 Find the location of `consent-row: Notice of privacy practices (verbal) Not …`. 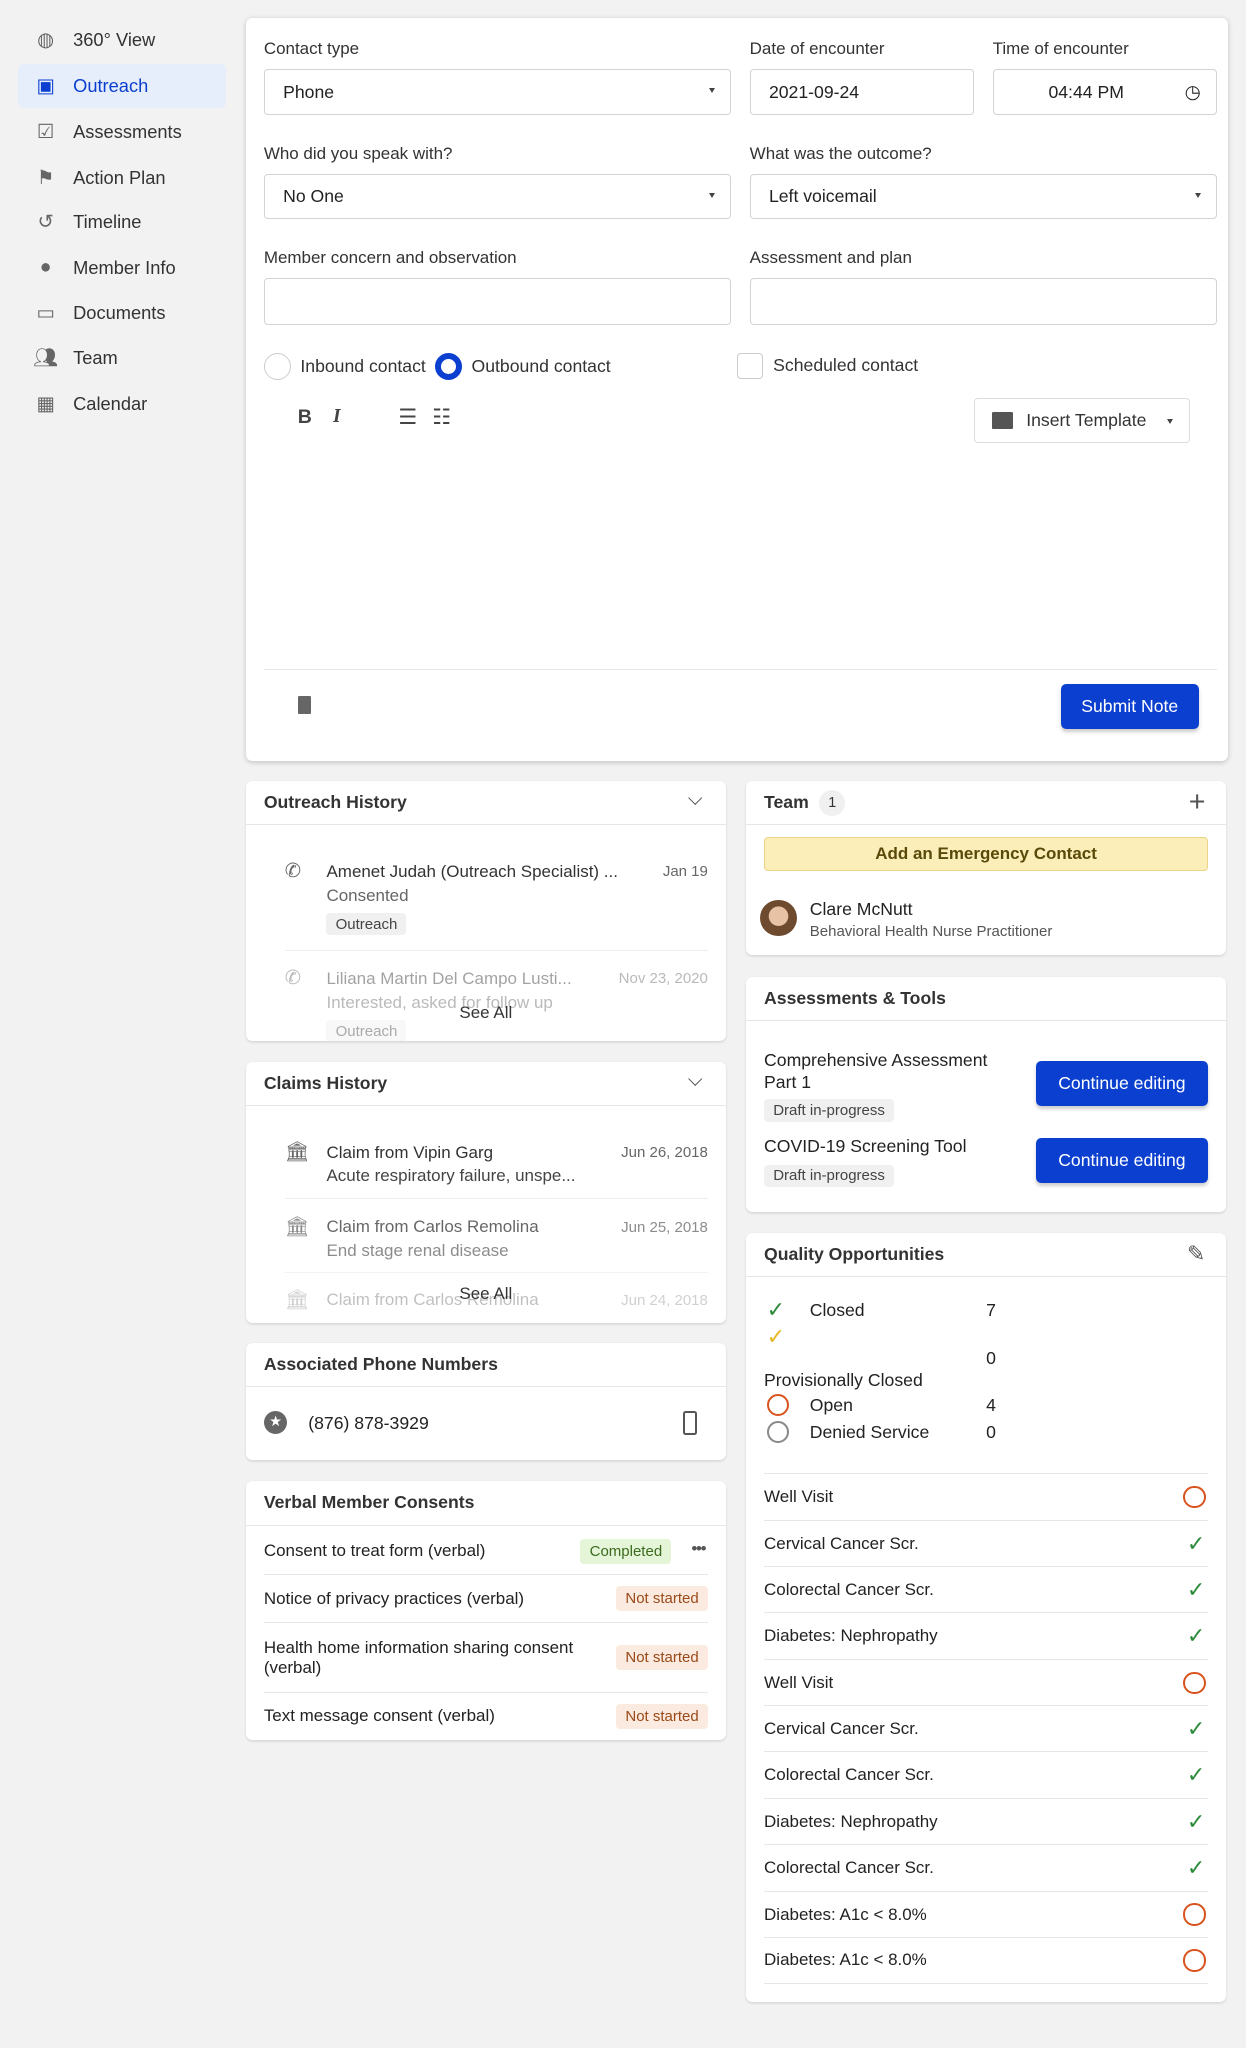

consent-row: Notice of privacy practices (verbal) Not … is located at coordinates (485, 1599).